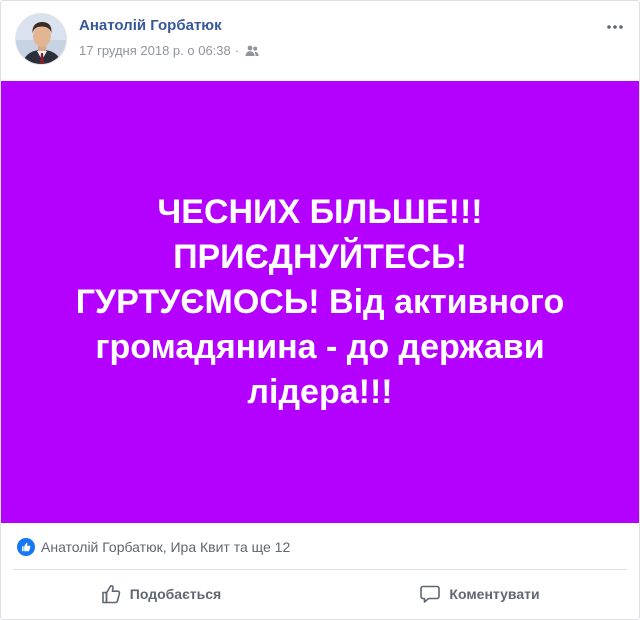  I want to click on comment-button: Коментувати, so click(479, 594).